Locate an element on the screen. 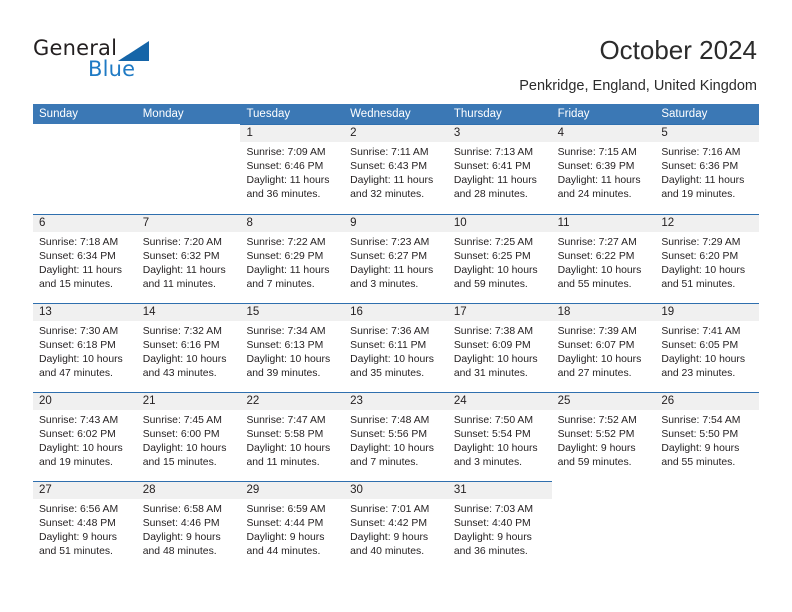 The width and height of the screenshot is (792, 612). day-number: 18 is located at coordinates (564, 312).